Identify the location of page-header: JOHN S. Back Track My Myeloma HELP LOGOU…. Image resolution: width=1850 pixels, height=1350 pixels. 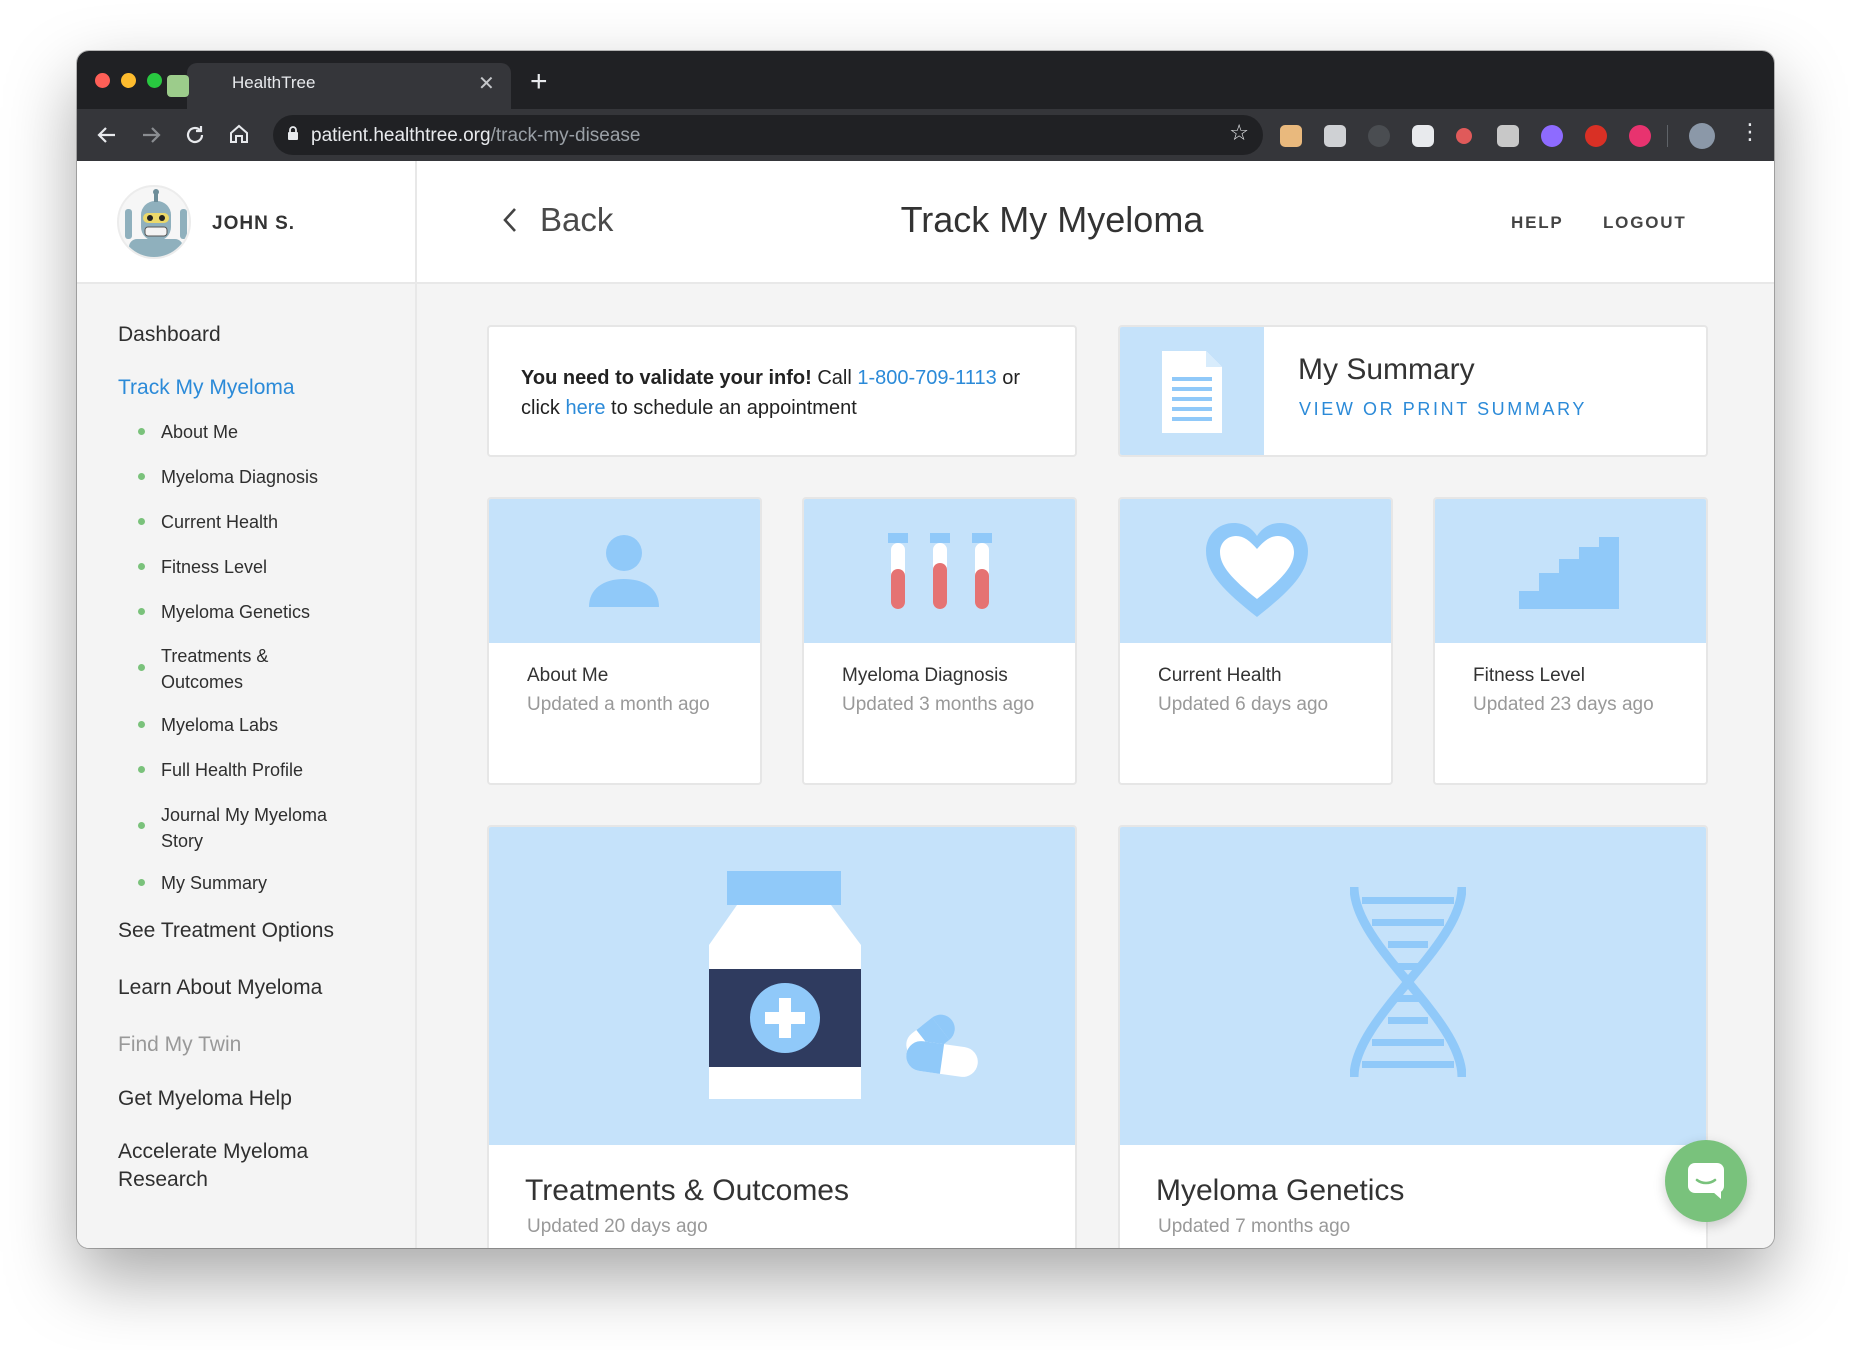
(925, 222).